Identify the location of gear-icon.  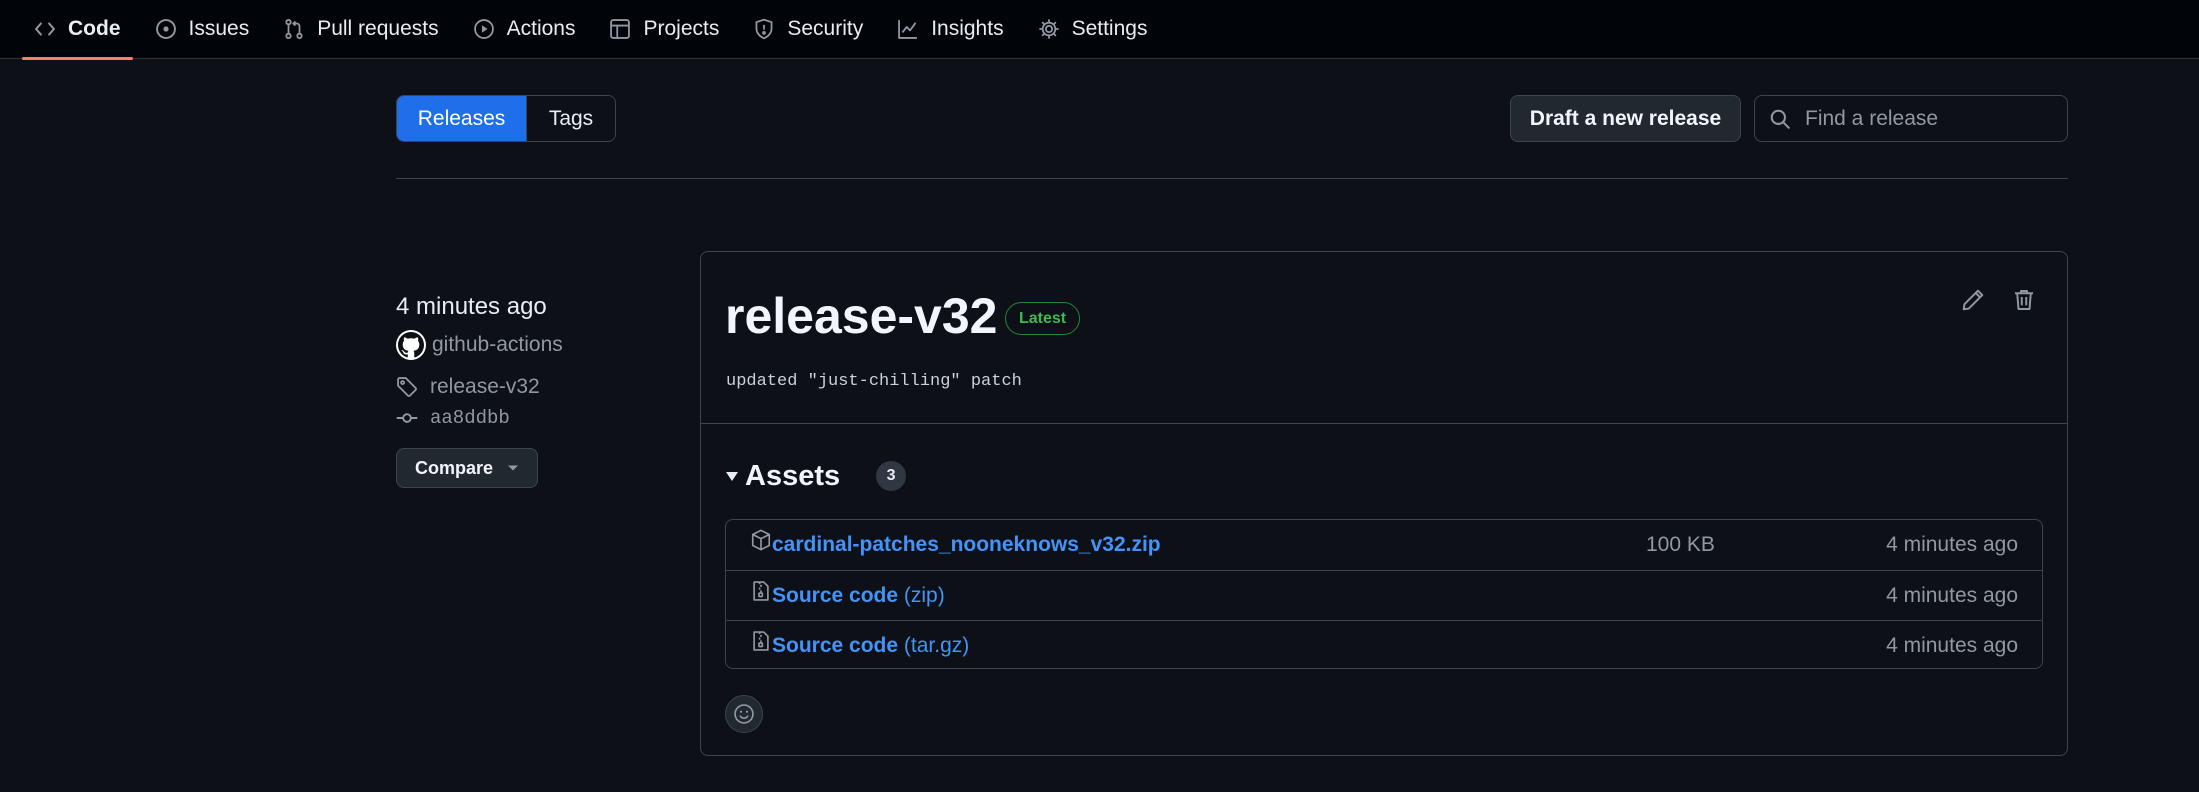
(1049, 29).